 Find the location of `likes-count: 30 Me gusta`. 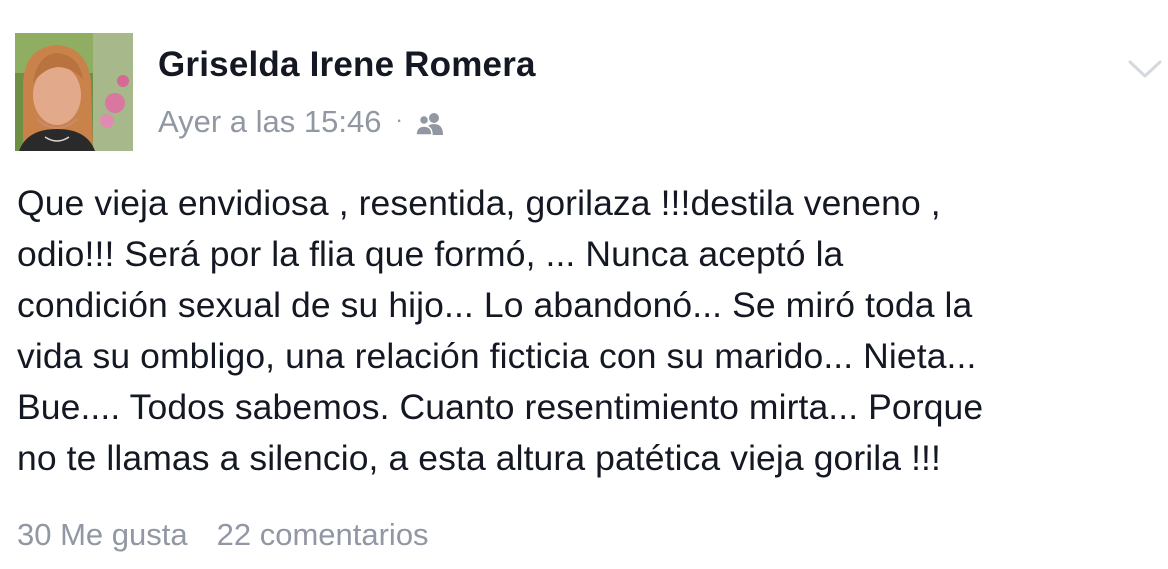

likes-count: 30 Me gusta is located at coordinates (102, 535).